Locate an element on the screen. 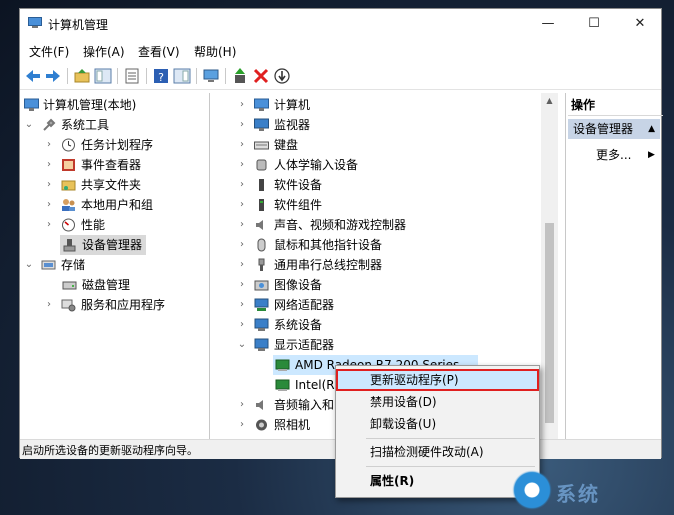 This screenshot has width=674, height=515. scan-monitor-icon is located at coordinates (211, 76).